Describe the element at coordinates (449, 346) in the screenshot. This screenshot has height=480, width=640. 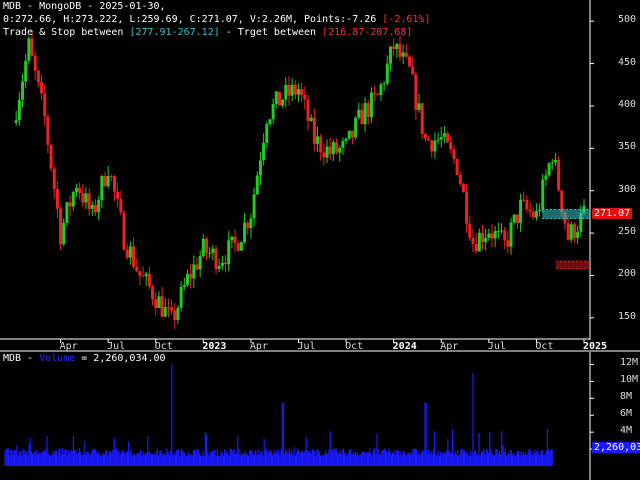
I see `time-tick-label: Apr` at that location.